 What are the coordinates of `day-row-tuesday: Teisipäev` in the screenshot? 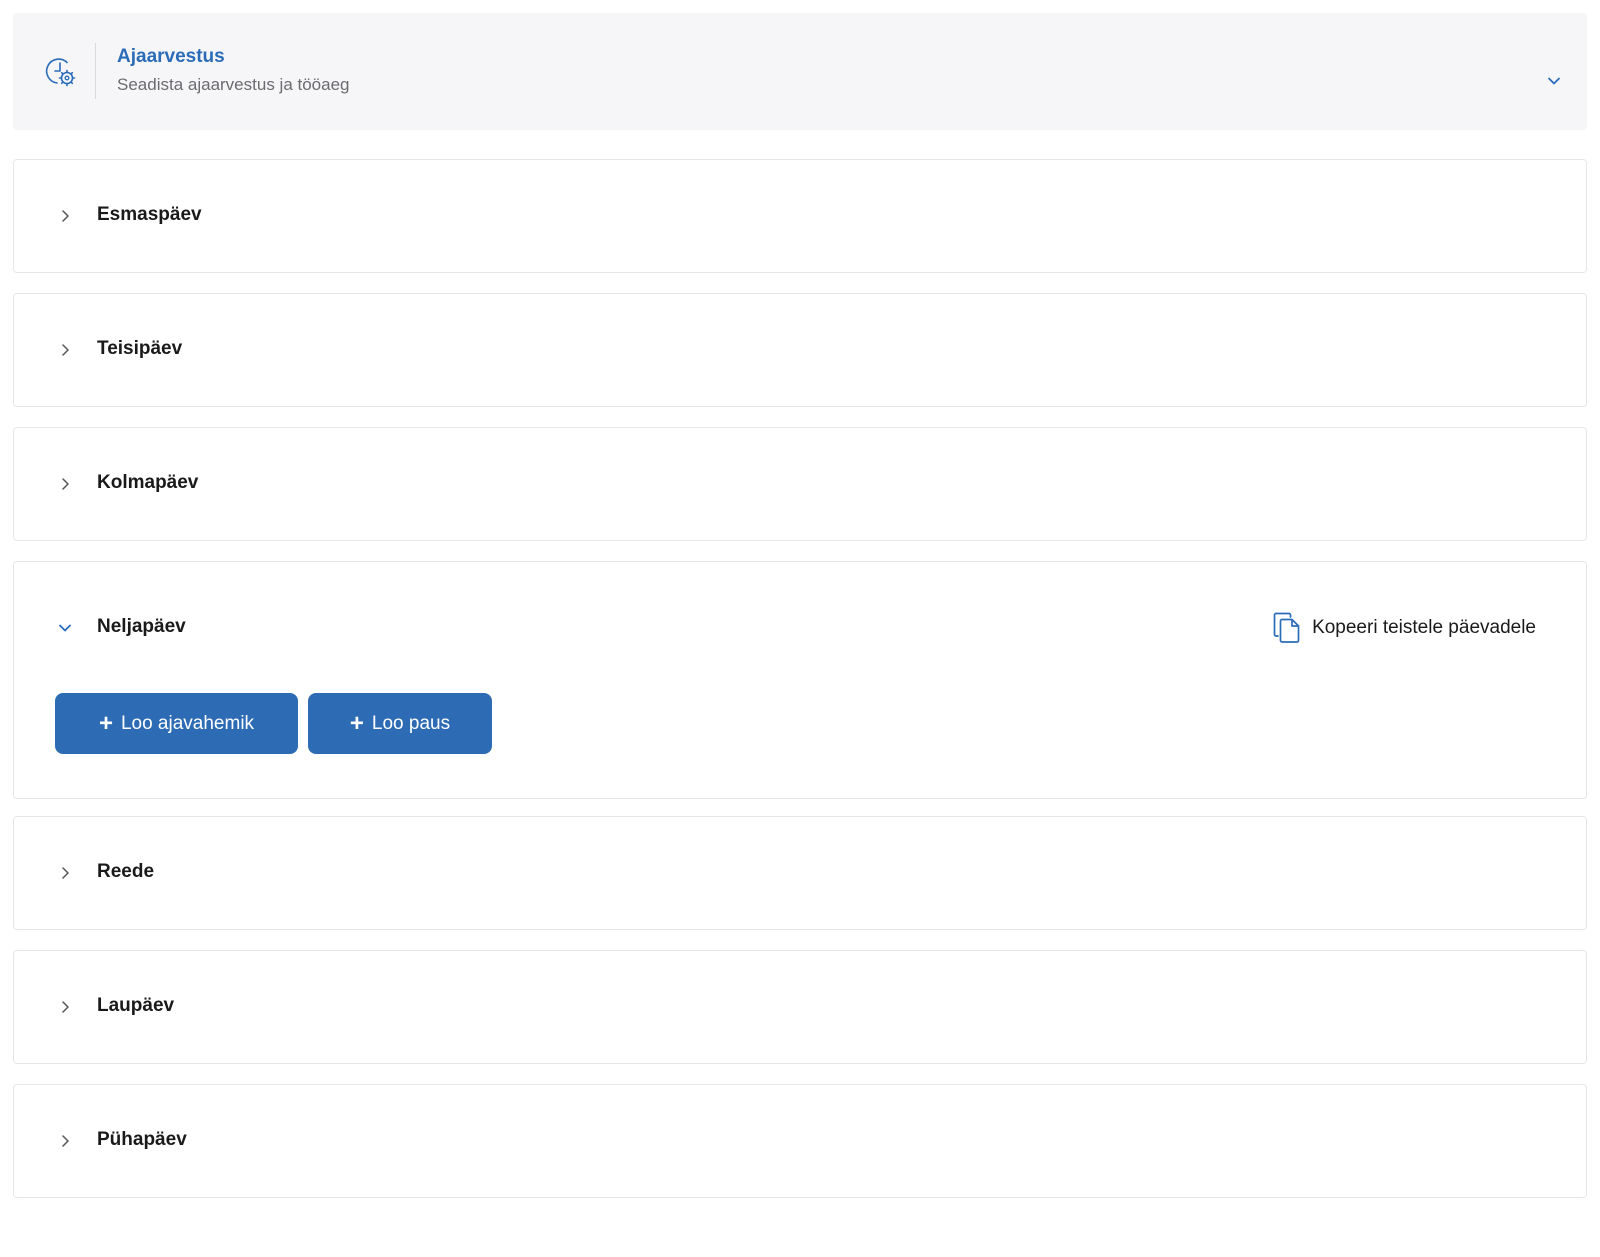 It's located at (800, 350).